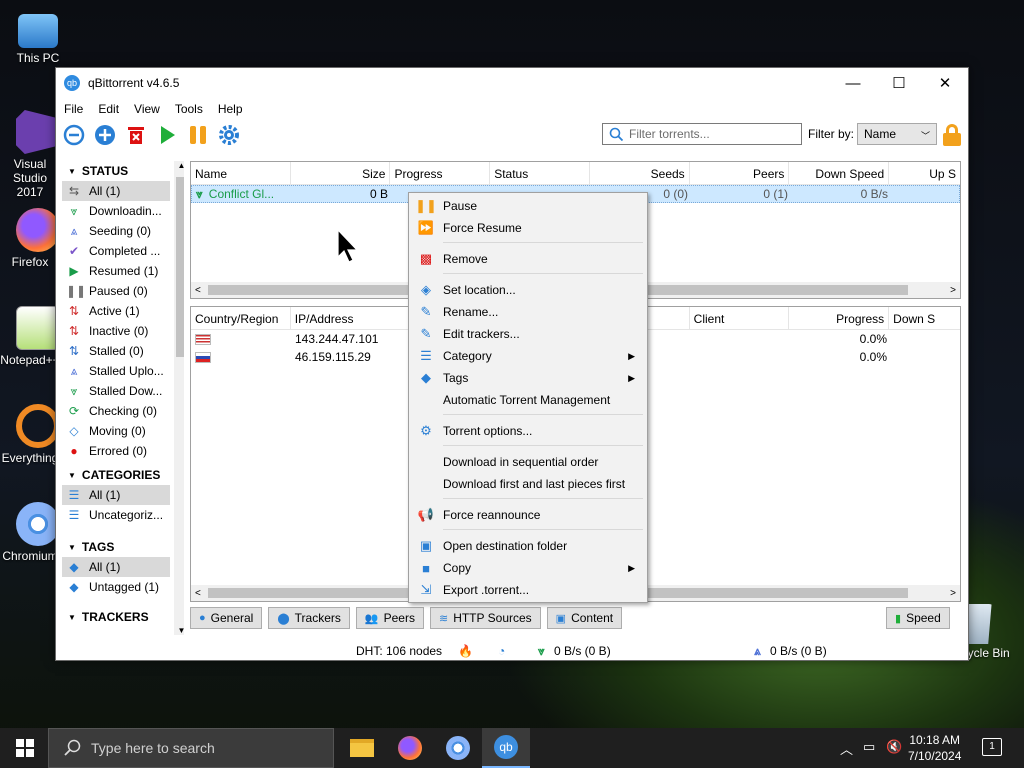 This screenshot has width=1024, height=768. What do you see at coordinates (528, 259) in the screenshot?
I see `context-menu-item-remove: ▩ Remove` at bounding box center [528, 259].